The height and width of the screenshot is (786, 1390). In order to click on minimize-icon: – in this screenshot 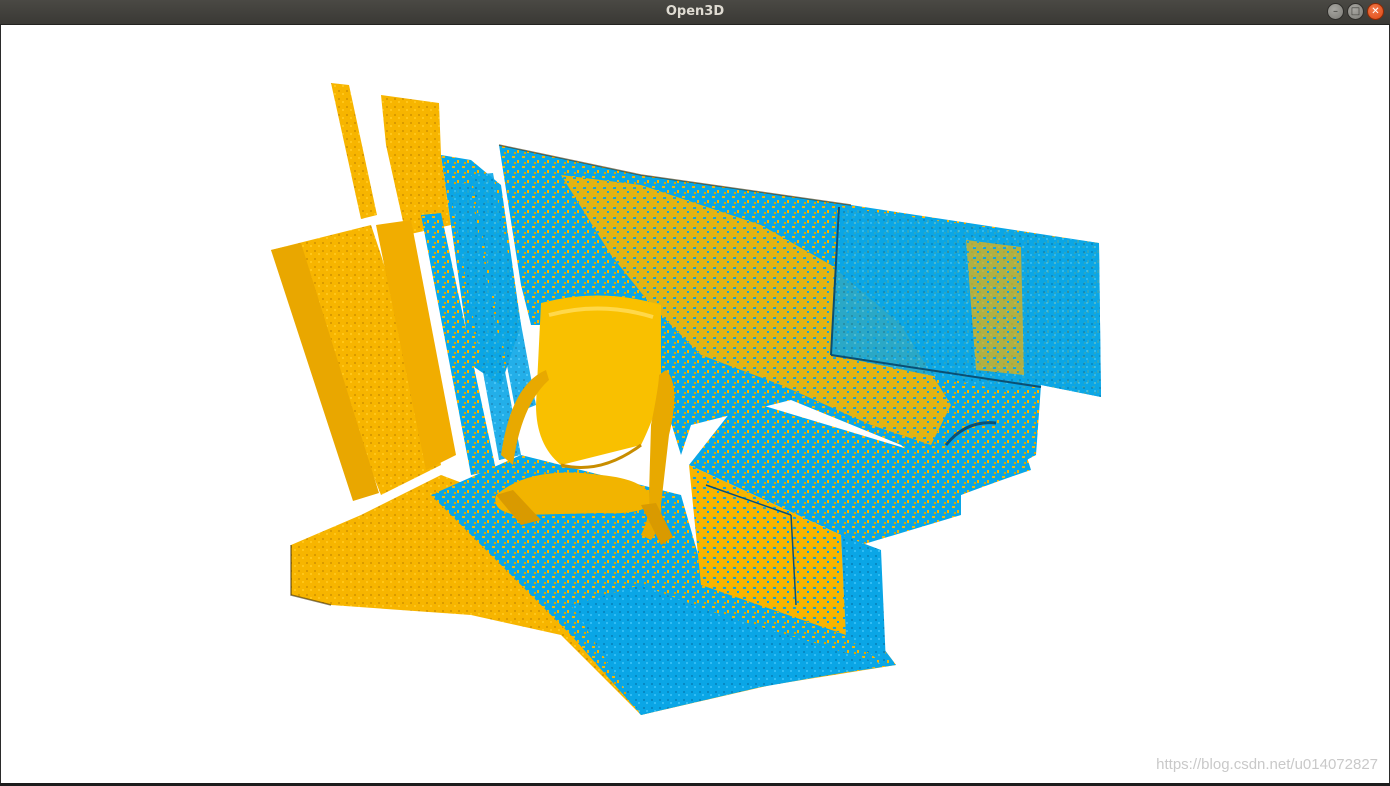, I will do `click(1335, 11)`.